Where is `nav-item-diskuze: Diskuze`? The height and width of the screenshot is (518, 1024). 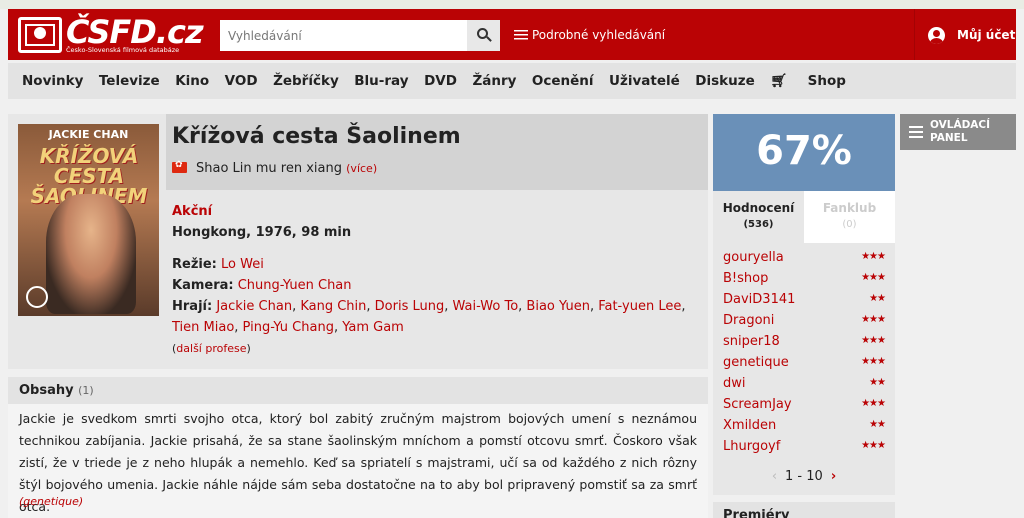
nav-item-diskuze: Diskuze is located at coordinates (724, 81).